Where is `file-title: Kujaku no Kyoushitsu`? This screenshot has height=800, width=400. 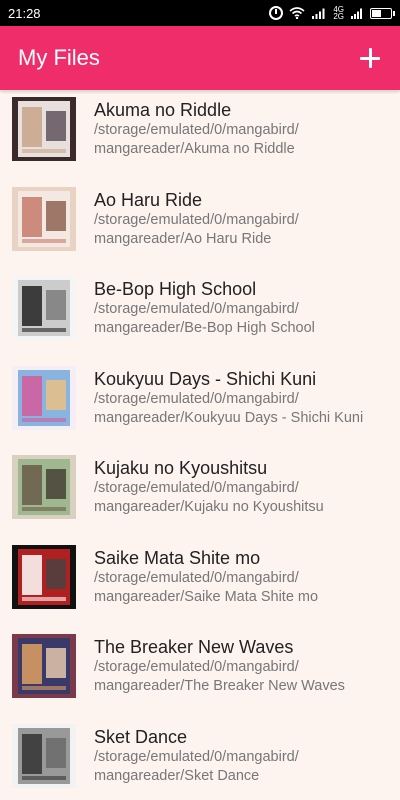 file-title: Kujaku no Kyoushitsu is located at coordinates (181, 468).